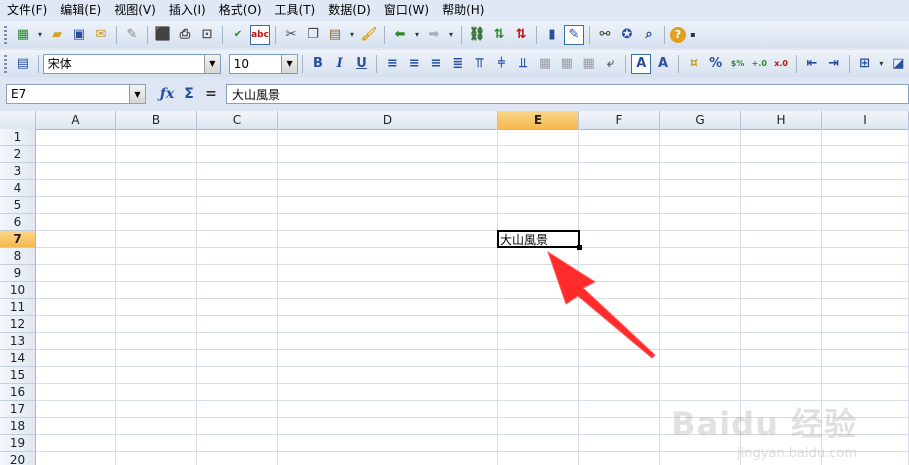 The image size is (909, 465). I want to click on active-cell-e7, so click(538, 239).